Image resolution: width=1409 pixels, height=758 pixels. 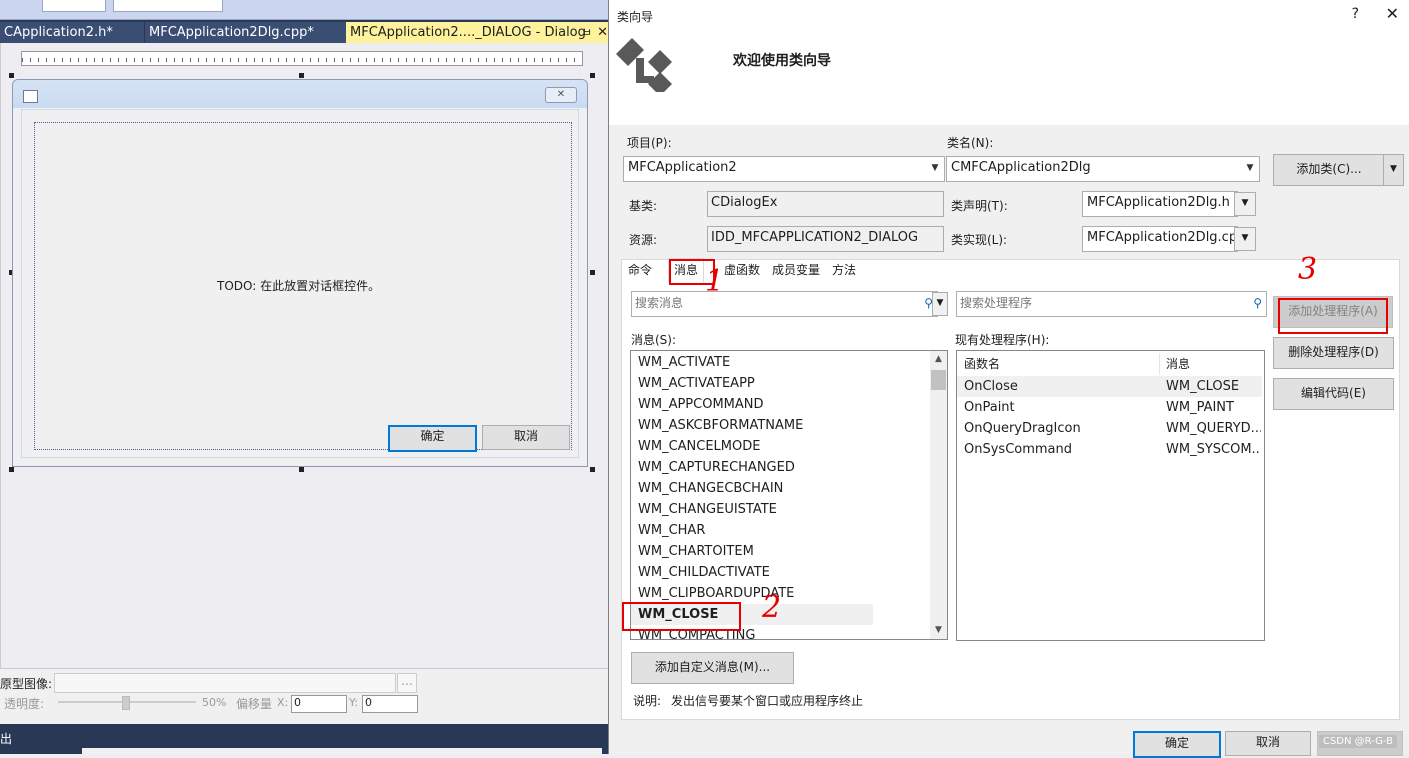 What do you see at coordinates (126, 703) in the screenshot?
I see `opacity-slider-thumb` at bounding box center [126, 703].